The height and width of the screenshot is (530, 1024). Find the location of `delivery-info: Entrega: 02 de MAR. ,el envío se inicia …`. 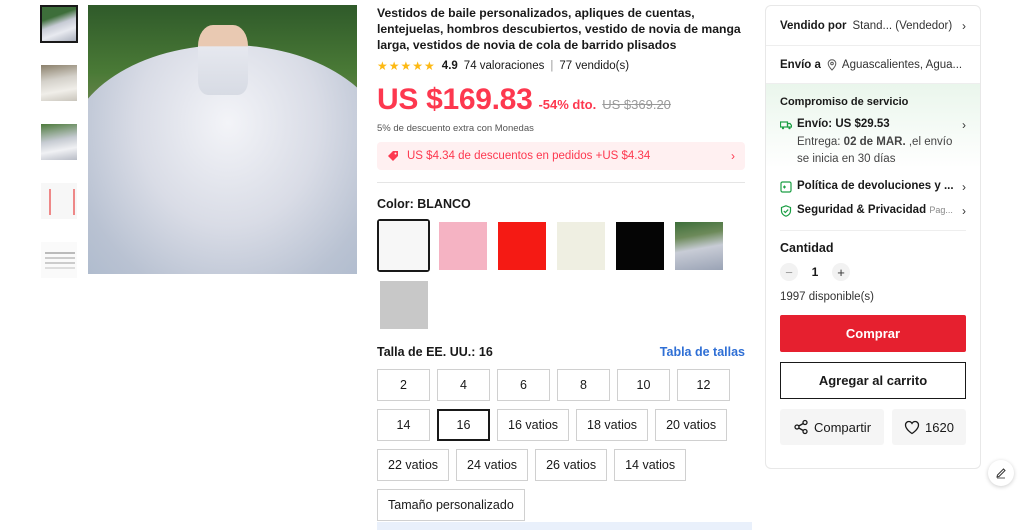

delivery-info: Entrega: 02 de MAR. ,el envío se inicia … is located at coordinates (881, 151).